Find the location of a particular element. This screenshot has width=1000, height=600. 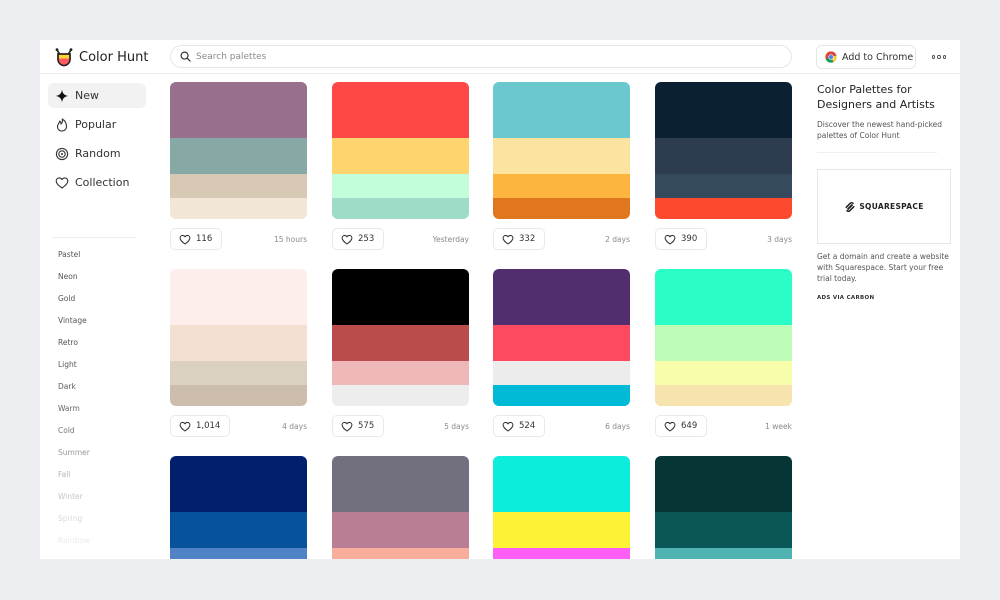

like-button: 524 is located at coordinates (519, 426).